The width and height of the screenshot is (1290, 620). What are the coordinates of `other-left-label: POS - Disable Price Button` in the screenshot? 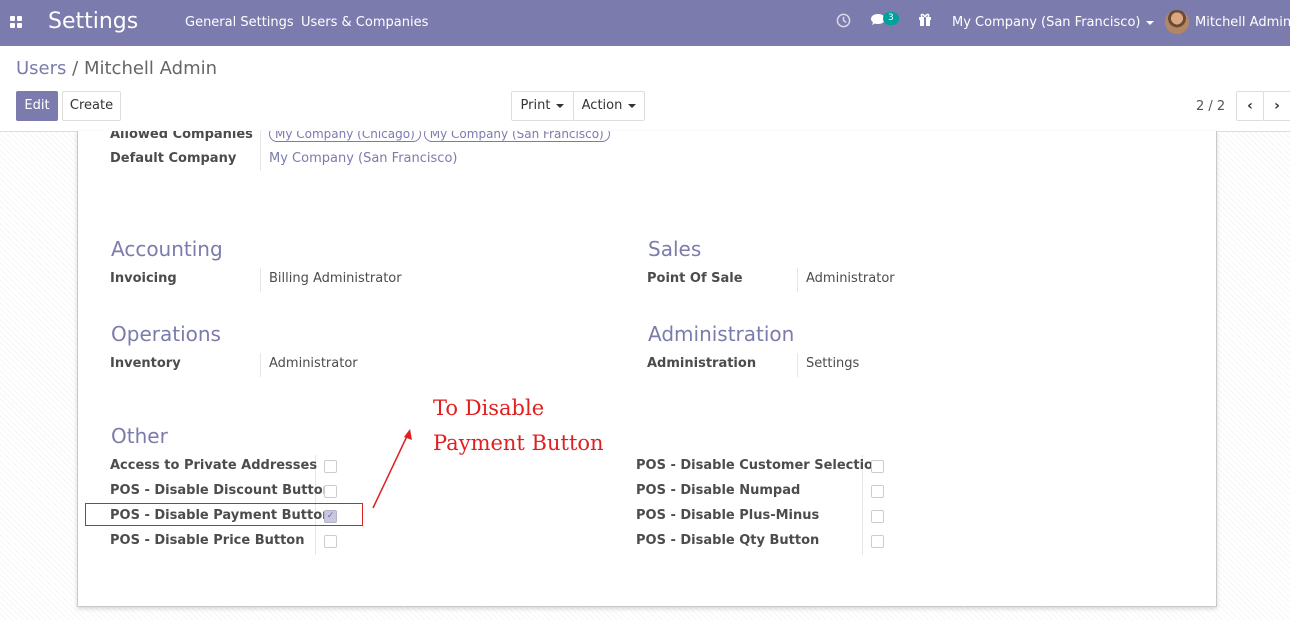 It's located at (207, 540).